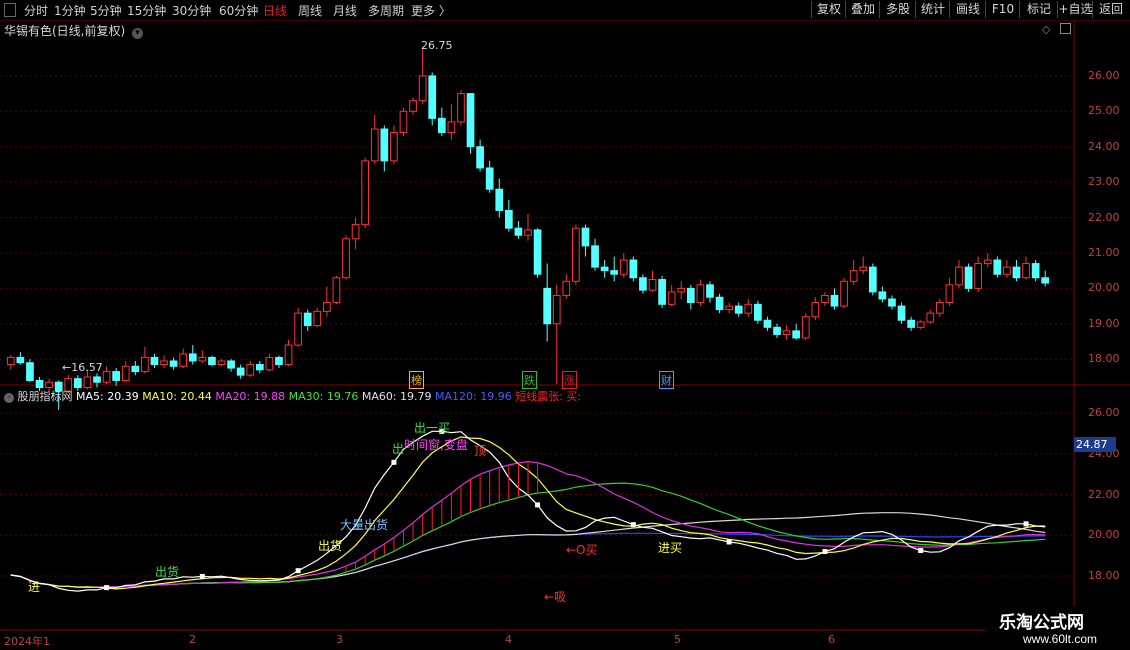  Describe the element at coordinates (1046, 29) in the screenshot. I see `diamond-icon: ◇` at that location.